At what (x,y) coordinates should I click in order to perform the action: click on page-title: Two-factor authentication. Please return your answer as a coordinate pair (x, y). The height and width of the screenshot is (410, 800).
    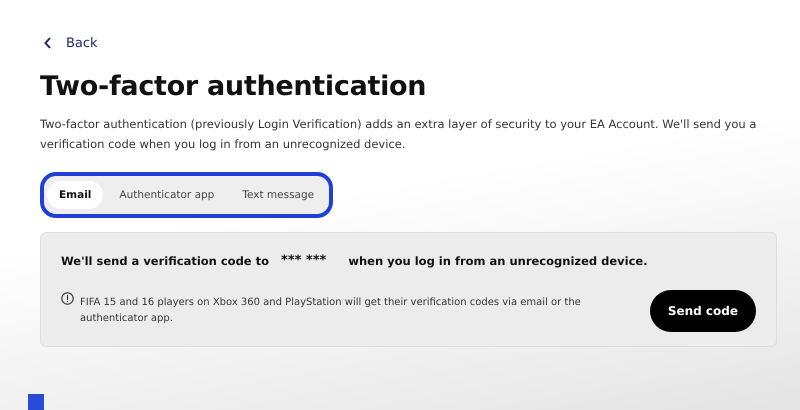
    Looking at the image, I should click on (234, 86).